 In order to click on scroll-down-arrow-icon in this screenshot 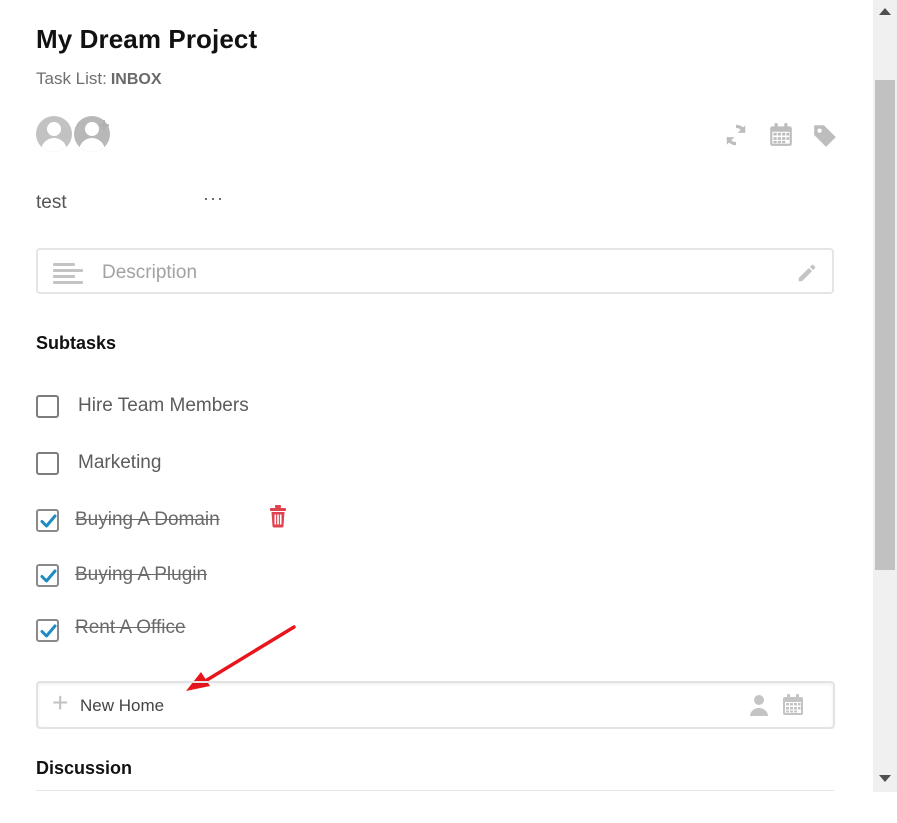, I will do `click(885, 778)`.